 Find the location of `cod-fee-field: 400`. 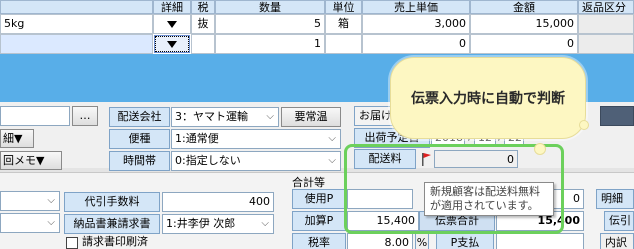

cod-fee-field: 400 is located at coordinates (218, 202).